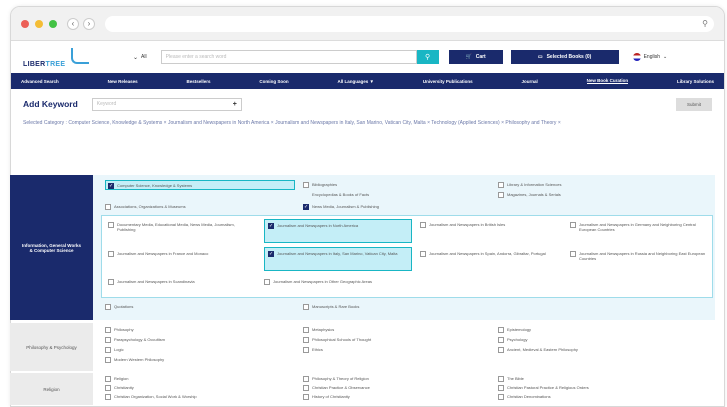 The width and height of the screenshot is (727, 407). What do you see at coordinates (123, 81) in the screenshot?
I see `nav-new-releases: New Releases` at bounding box center [123, 81].